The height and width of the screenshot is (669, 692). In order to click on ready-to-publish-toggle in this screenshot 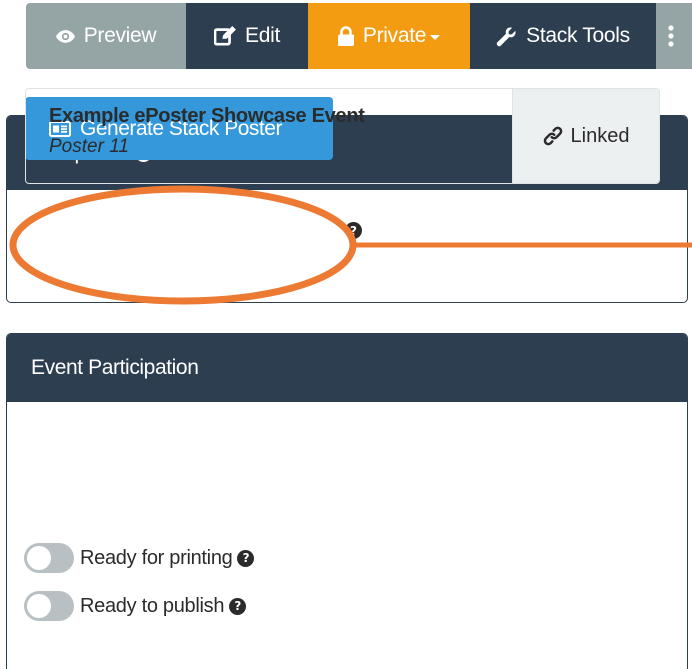, I will do `click(49, 606)`.